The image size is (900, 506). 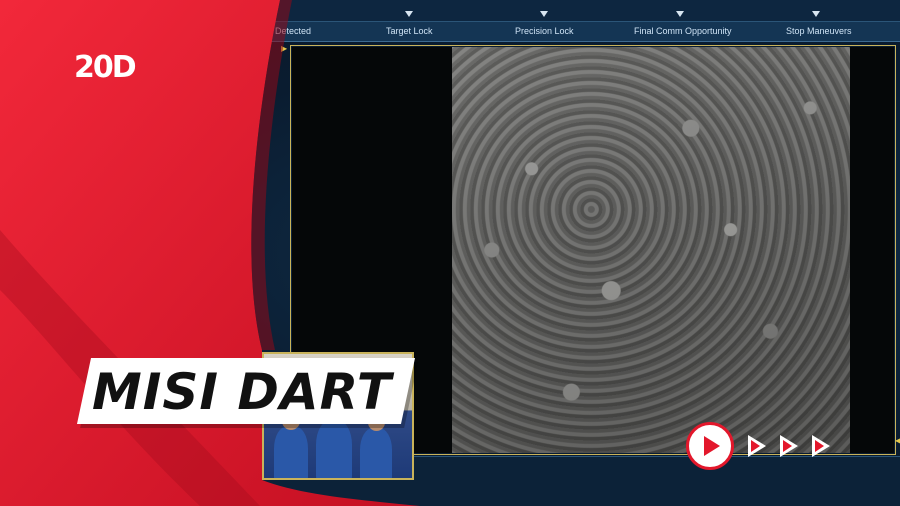 I want to click on play-icon, so click(x=712, y=446).